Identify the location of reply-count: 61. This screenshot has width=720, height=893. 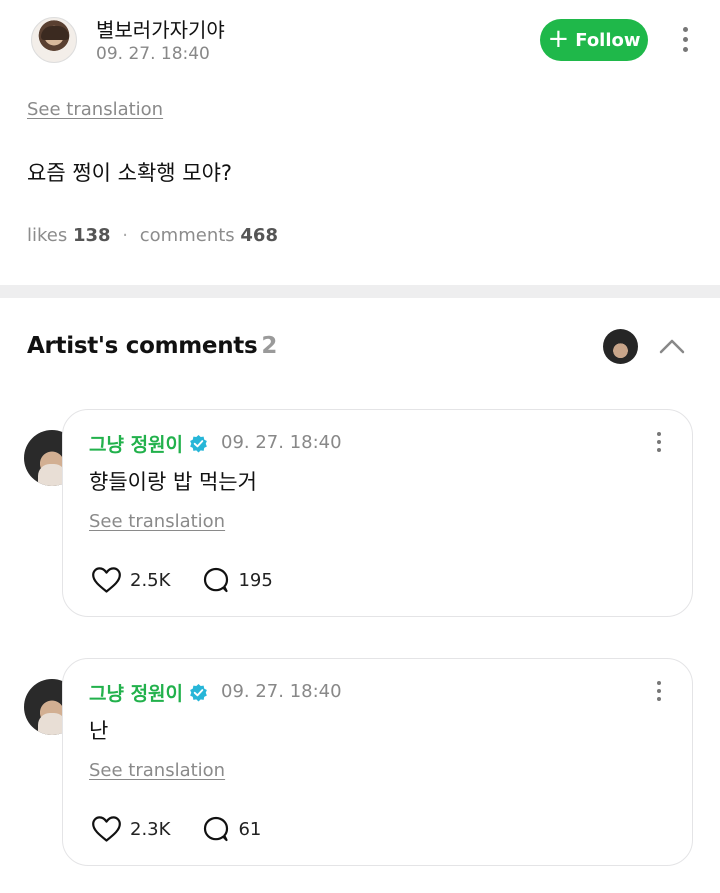
(250, 829).